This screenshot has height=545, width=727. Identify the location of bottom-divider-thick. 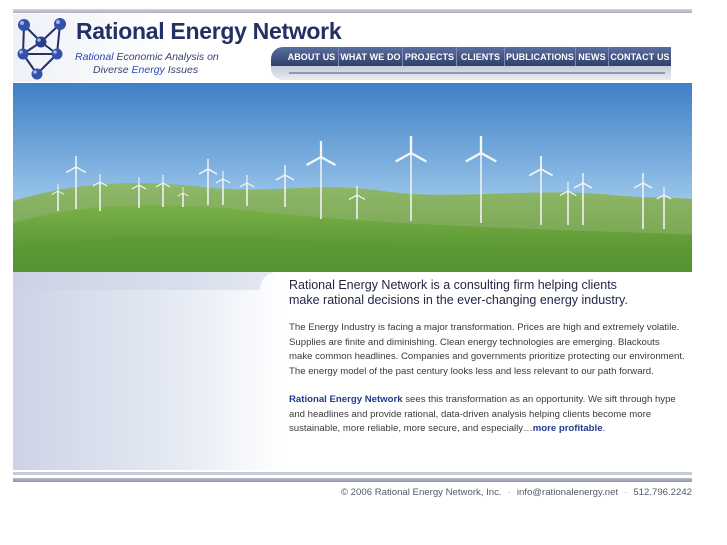
(352, 480).